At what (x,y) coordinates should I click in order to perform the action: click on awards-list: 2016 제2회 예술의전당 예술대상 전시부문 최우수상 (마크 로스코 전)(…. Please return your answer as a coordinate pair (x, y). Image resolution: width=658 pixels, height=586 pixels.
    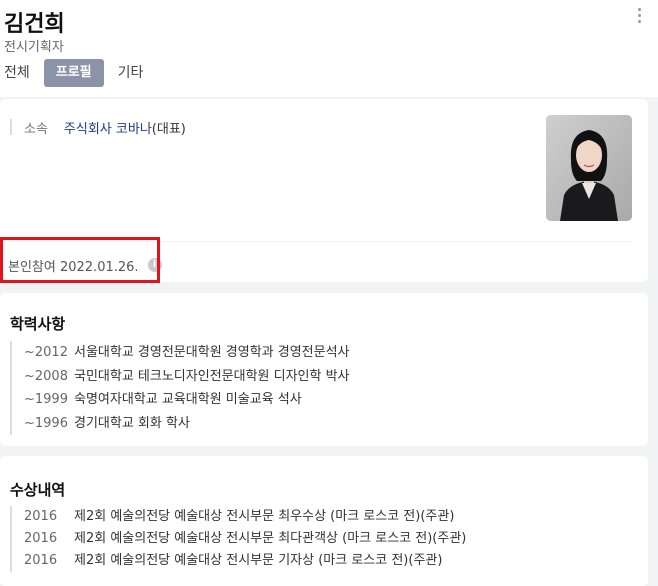
    Looking at the image, I should click on (238, 539).